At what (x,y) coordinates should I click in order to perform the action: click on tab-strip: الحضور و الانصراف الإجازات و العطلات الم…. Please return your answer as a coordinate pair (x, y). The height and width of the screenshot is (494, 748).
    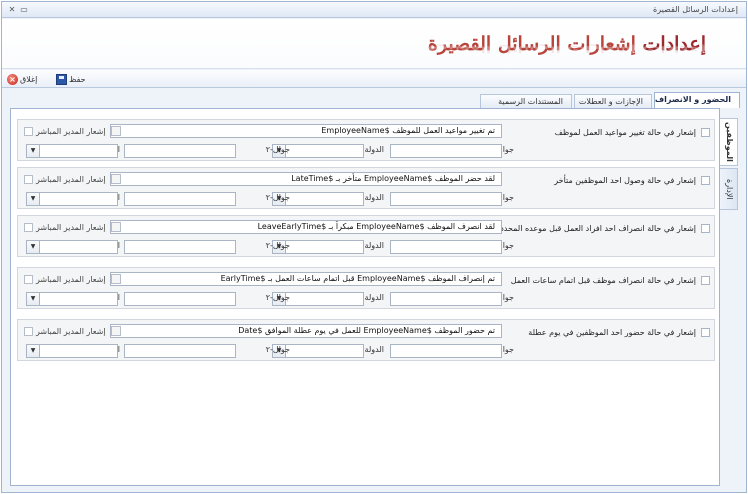
    Looking at the image, I should click on (375, 100).